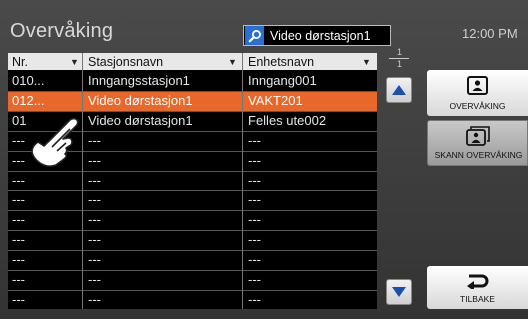 Image resolution: width=528 pixels, height=319 pixels. Describe the element at coordinates (282, 80) in the screenshot. I see `cell-unit-name: Inngang001` at that location.